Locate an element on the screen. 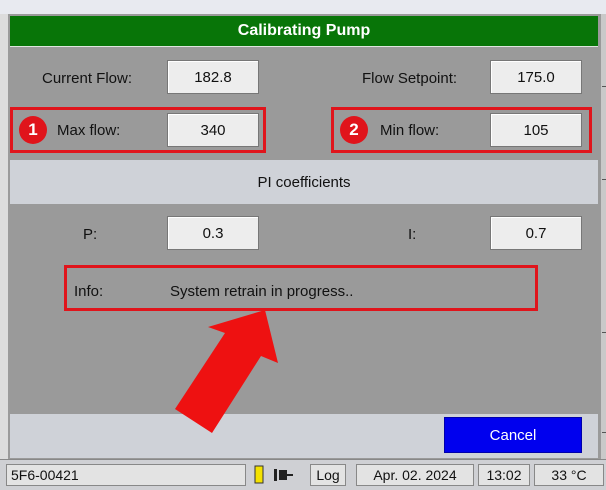  flow-setpoint-field: 175.0 is located at coordinates (536, 77).